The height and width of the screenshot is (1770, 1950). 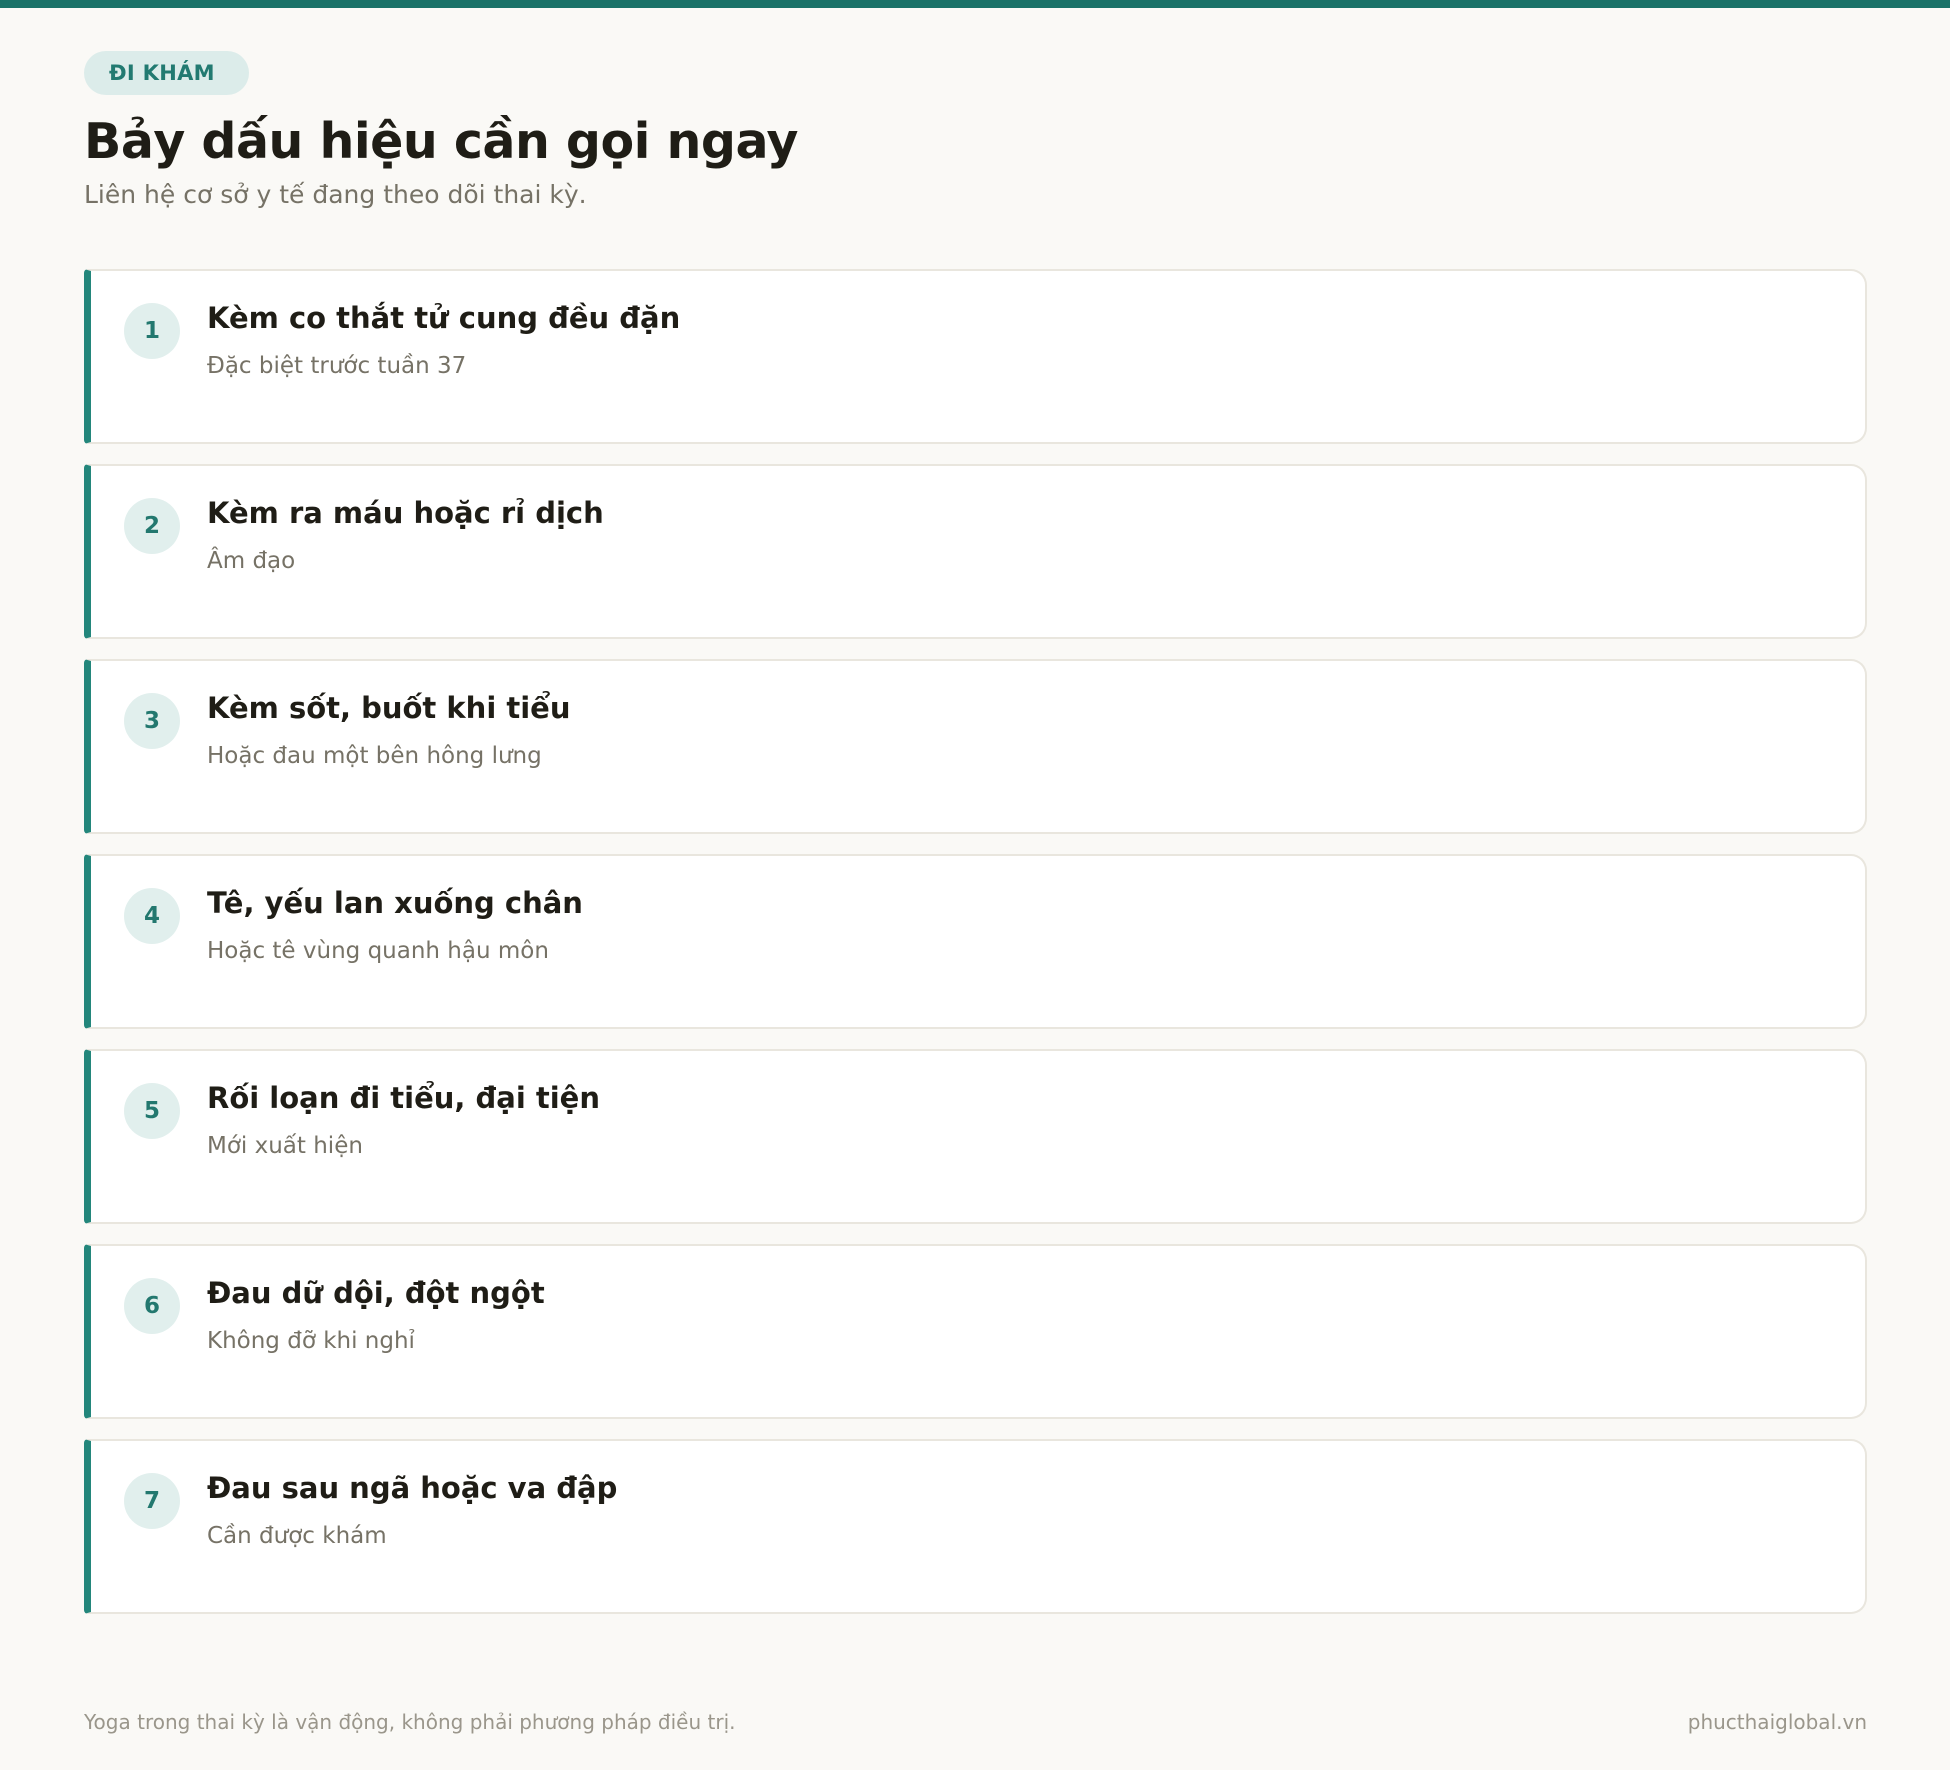 I want to click on item-description: Hoặc tê vùng quanh hậu môn, so click(x=378, y=951).